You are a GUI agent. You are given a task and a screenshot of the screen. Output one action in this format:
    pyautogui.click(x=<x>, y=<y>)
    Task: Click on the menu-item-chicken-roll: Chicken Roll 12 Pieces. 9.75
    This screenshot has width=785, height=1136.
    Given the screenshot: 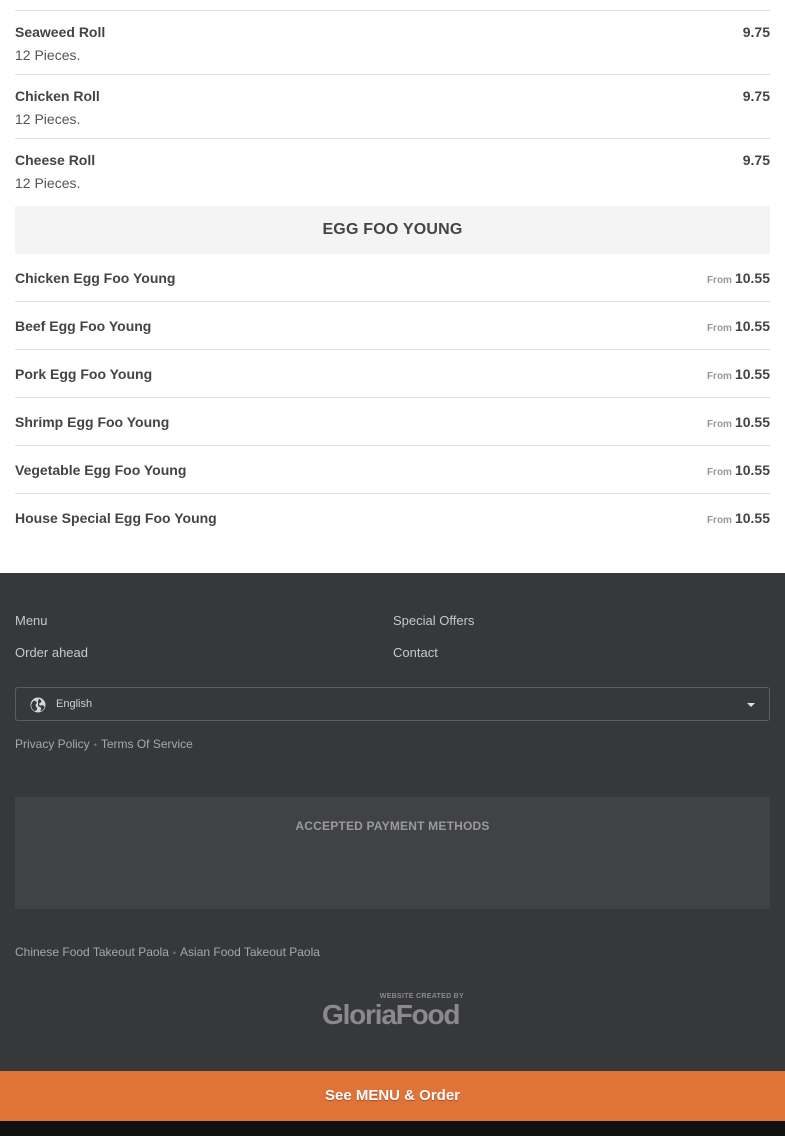 What is the action you would take?
    pyautogui.click(x=392, y=107)
    